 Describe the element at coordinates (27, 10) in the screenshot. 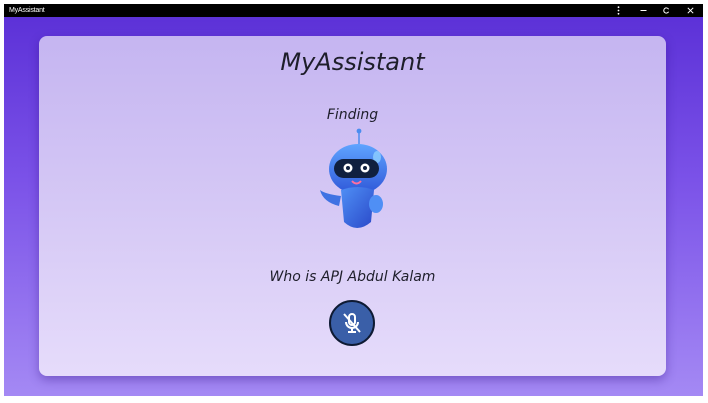

I see `window-title: MyAssistant` at that location.